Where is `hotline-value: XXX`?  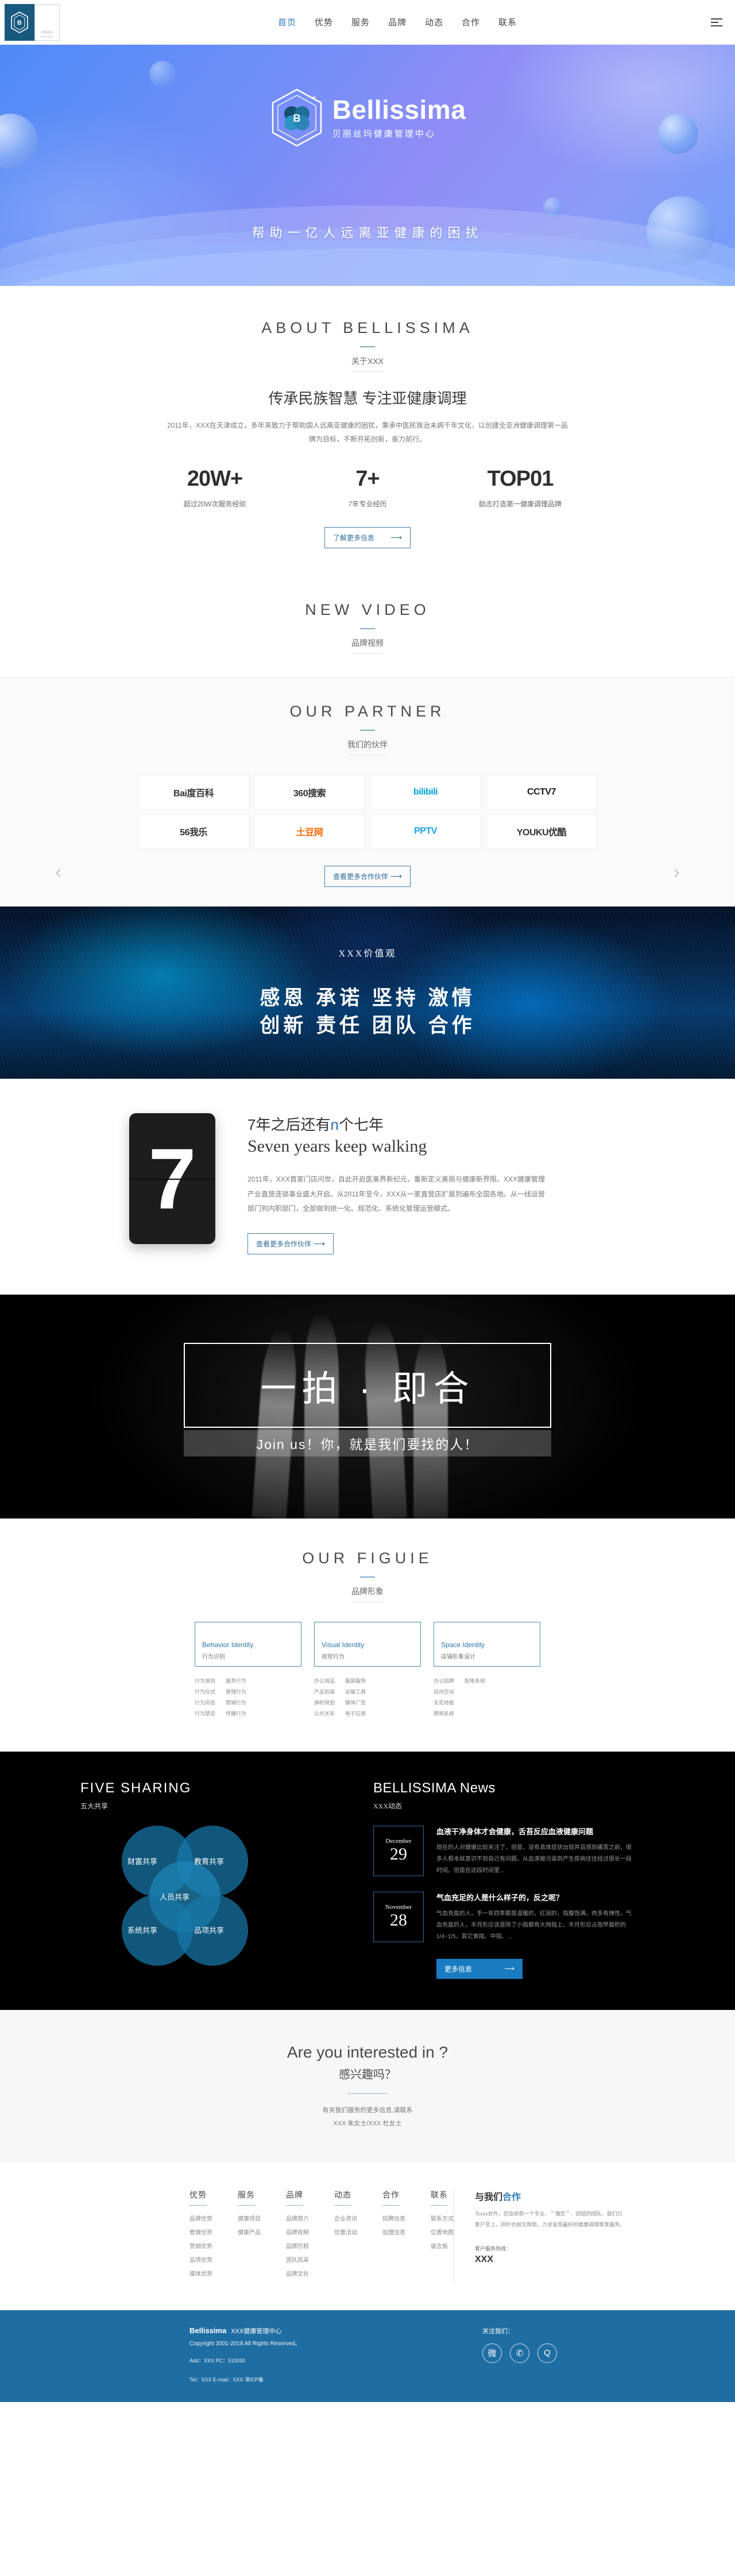
hotline-value: XXX is located at coordinates (484, 2260).